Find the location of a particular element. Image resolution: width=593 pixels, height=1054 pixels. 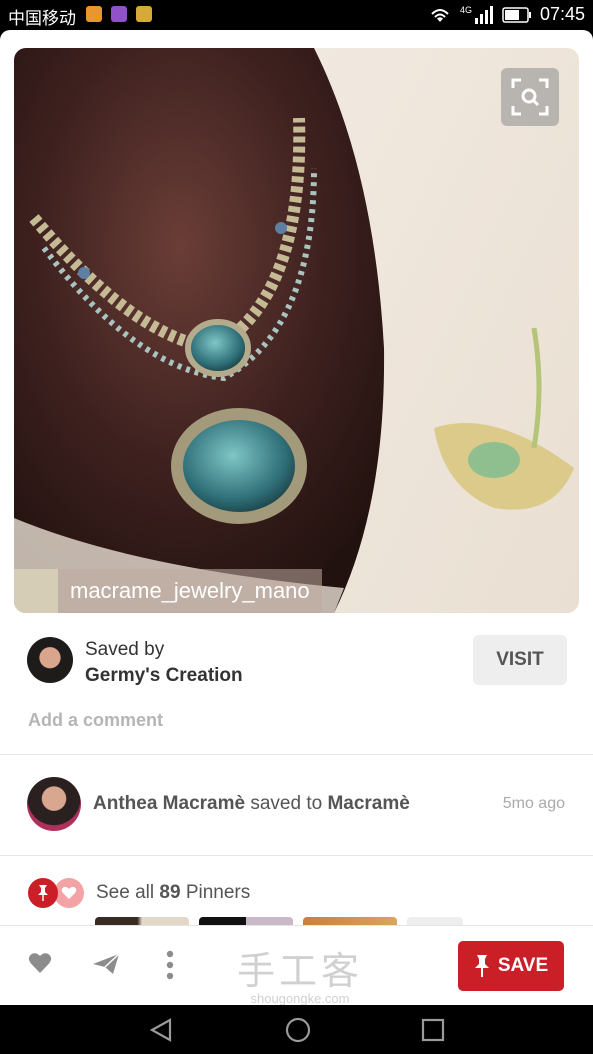

system-nav-bar is located at coordinates (296, 1029).